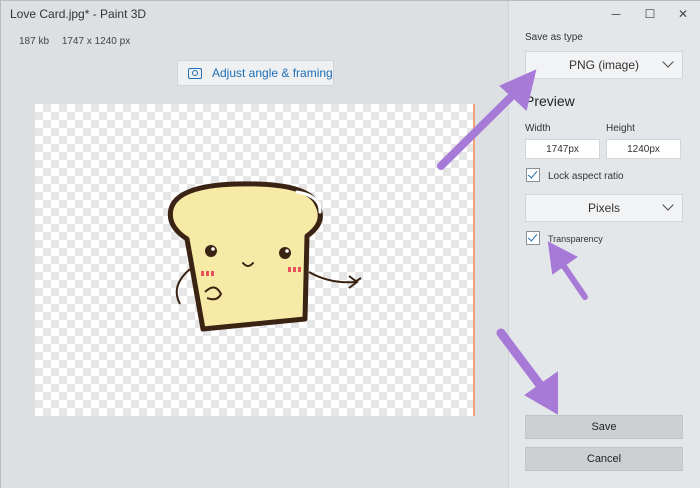 The height and width of the screenshot is (488, 700). What do you see at coordinates (96, 41) in the screenshot?
I see `image-dimensions: 1747 x 1240 px` at bounding box center [96, 41].